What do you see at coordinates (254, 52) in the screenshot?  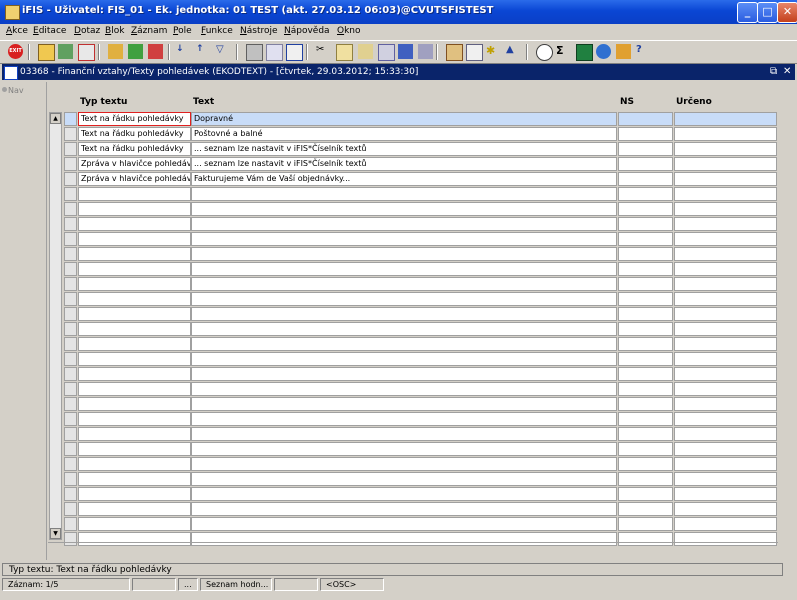 I see `printer-icon` at bounding box center [254, 52].